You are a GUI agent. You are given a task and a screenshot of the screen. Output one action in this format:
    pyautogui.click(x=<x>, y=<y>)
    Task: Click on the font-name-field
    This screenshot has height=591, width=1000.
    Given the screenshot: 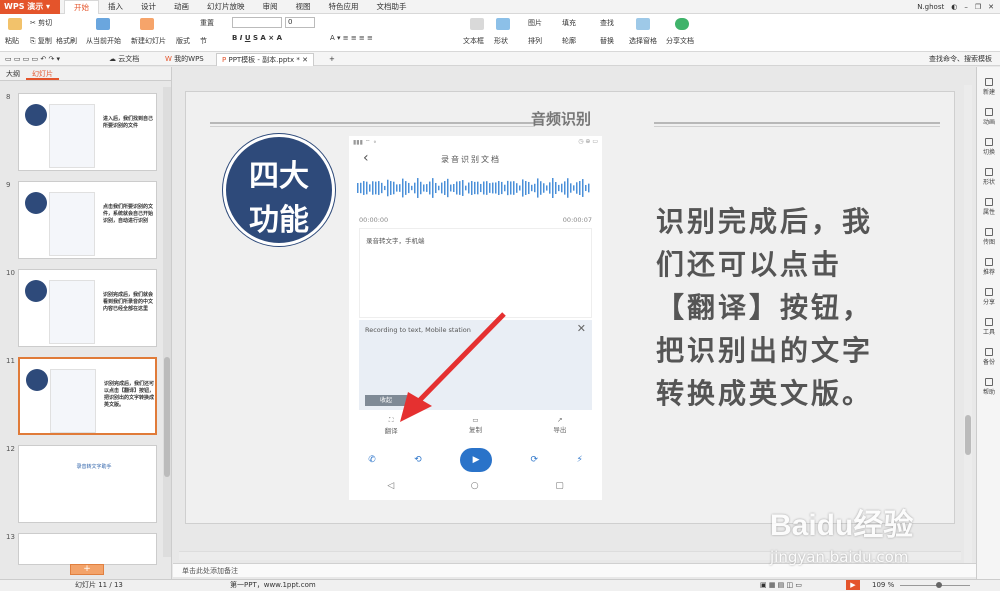 What is the action you would take?
    pyautogui.click(x=257, y=22)
    